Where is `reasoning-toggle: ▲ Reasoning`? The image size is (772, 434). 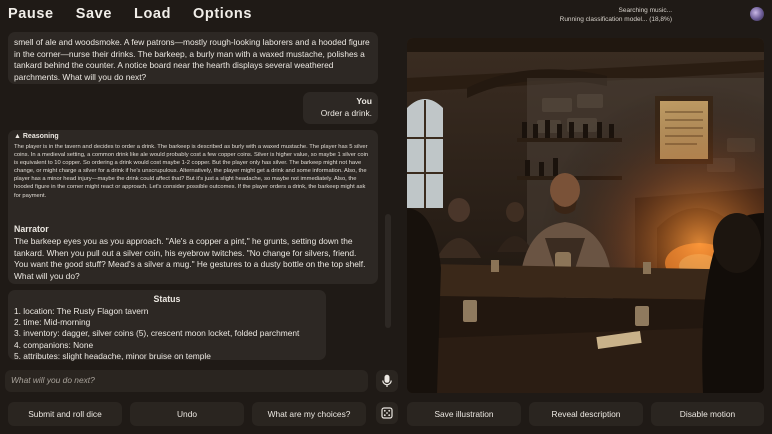 reasoning-toggle: ▲ Reasoning is located at coordinates (193, 136).